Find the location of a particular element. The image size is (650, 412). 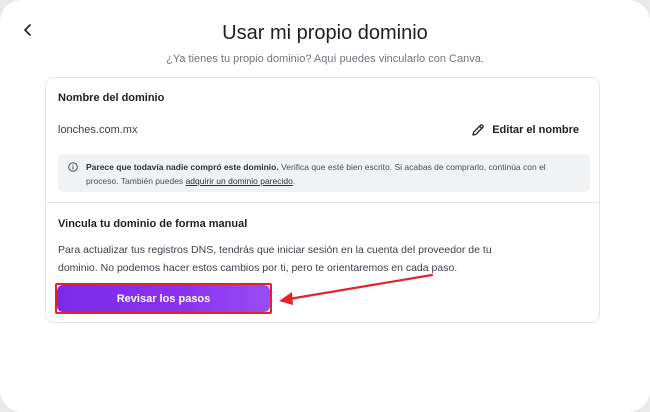

review-steps-label: Revisar los pasos is located at coordinates (163, 298).